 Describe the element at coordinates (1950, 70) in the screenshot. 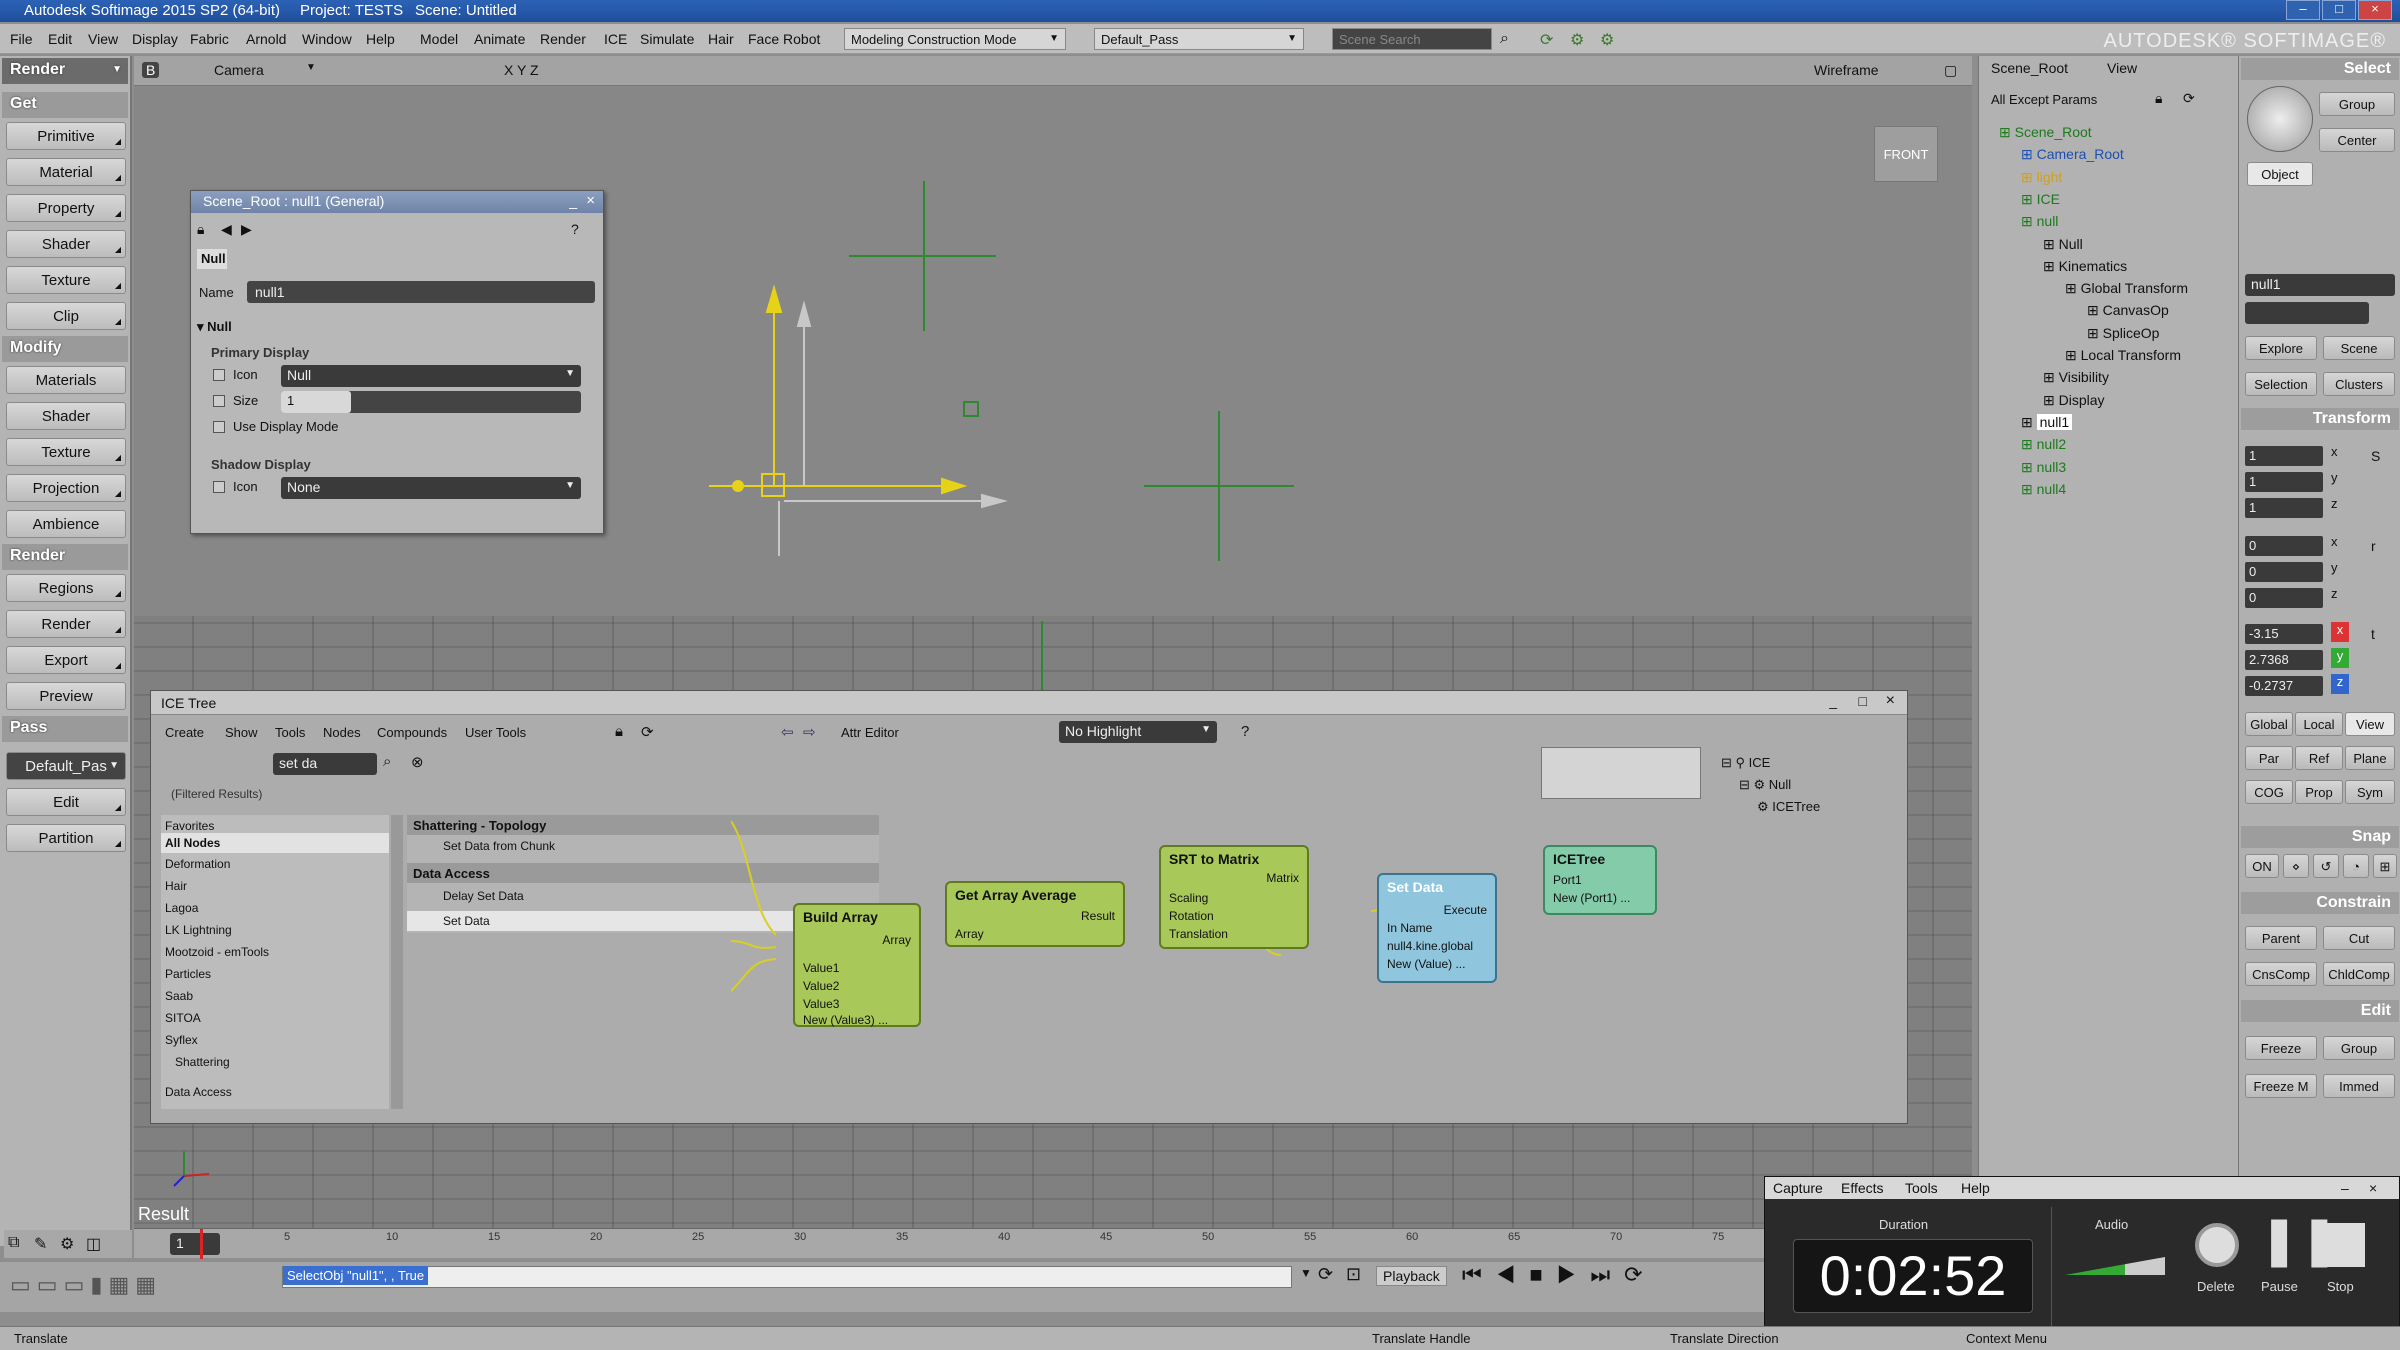

I see `maximize-viewport-icon: ▢` at that location.